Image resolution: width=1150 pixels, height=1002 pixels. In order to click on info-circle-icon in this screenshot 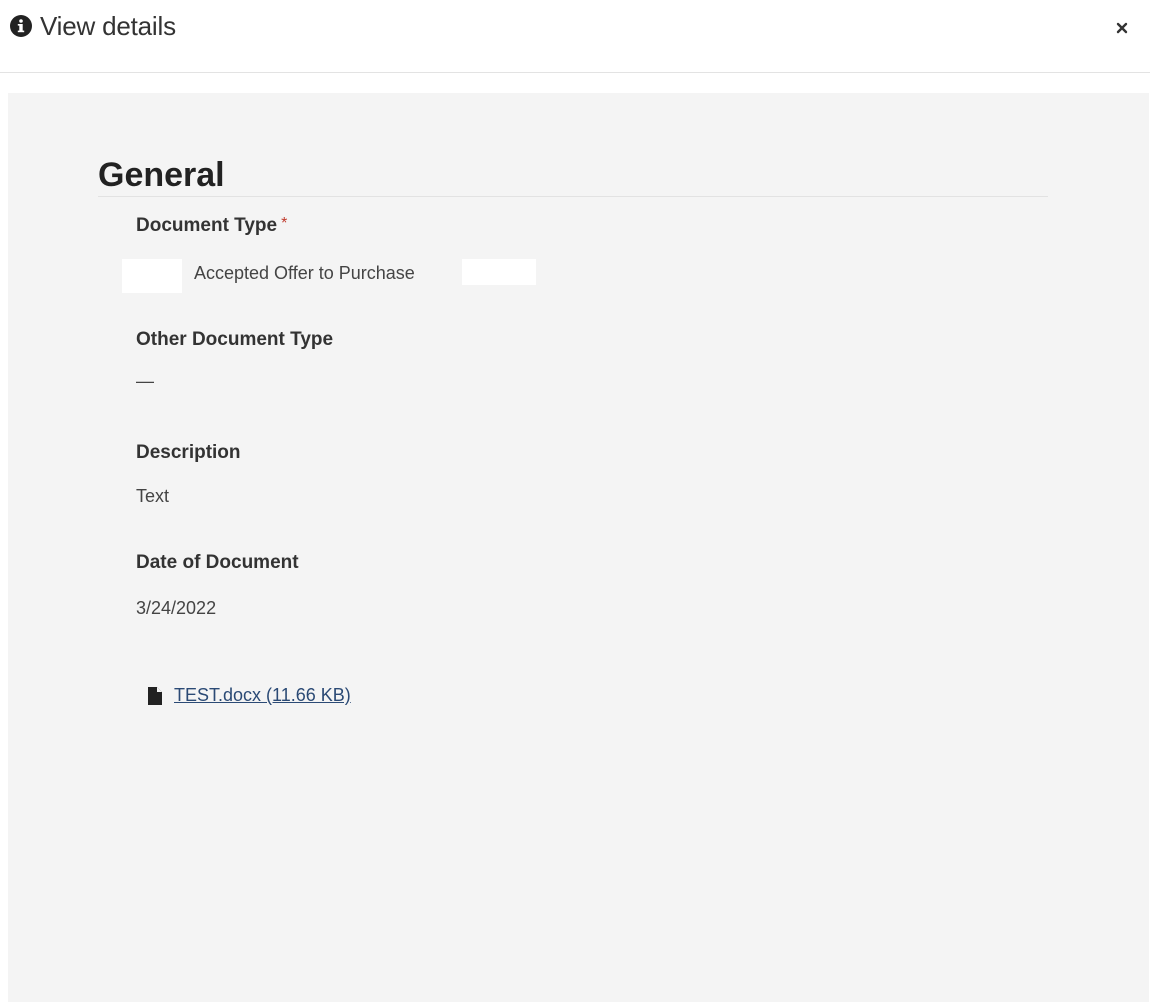, I will do `click(21, 26)`.